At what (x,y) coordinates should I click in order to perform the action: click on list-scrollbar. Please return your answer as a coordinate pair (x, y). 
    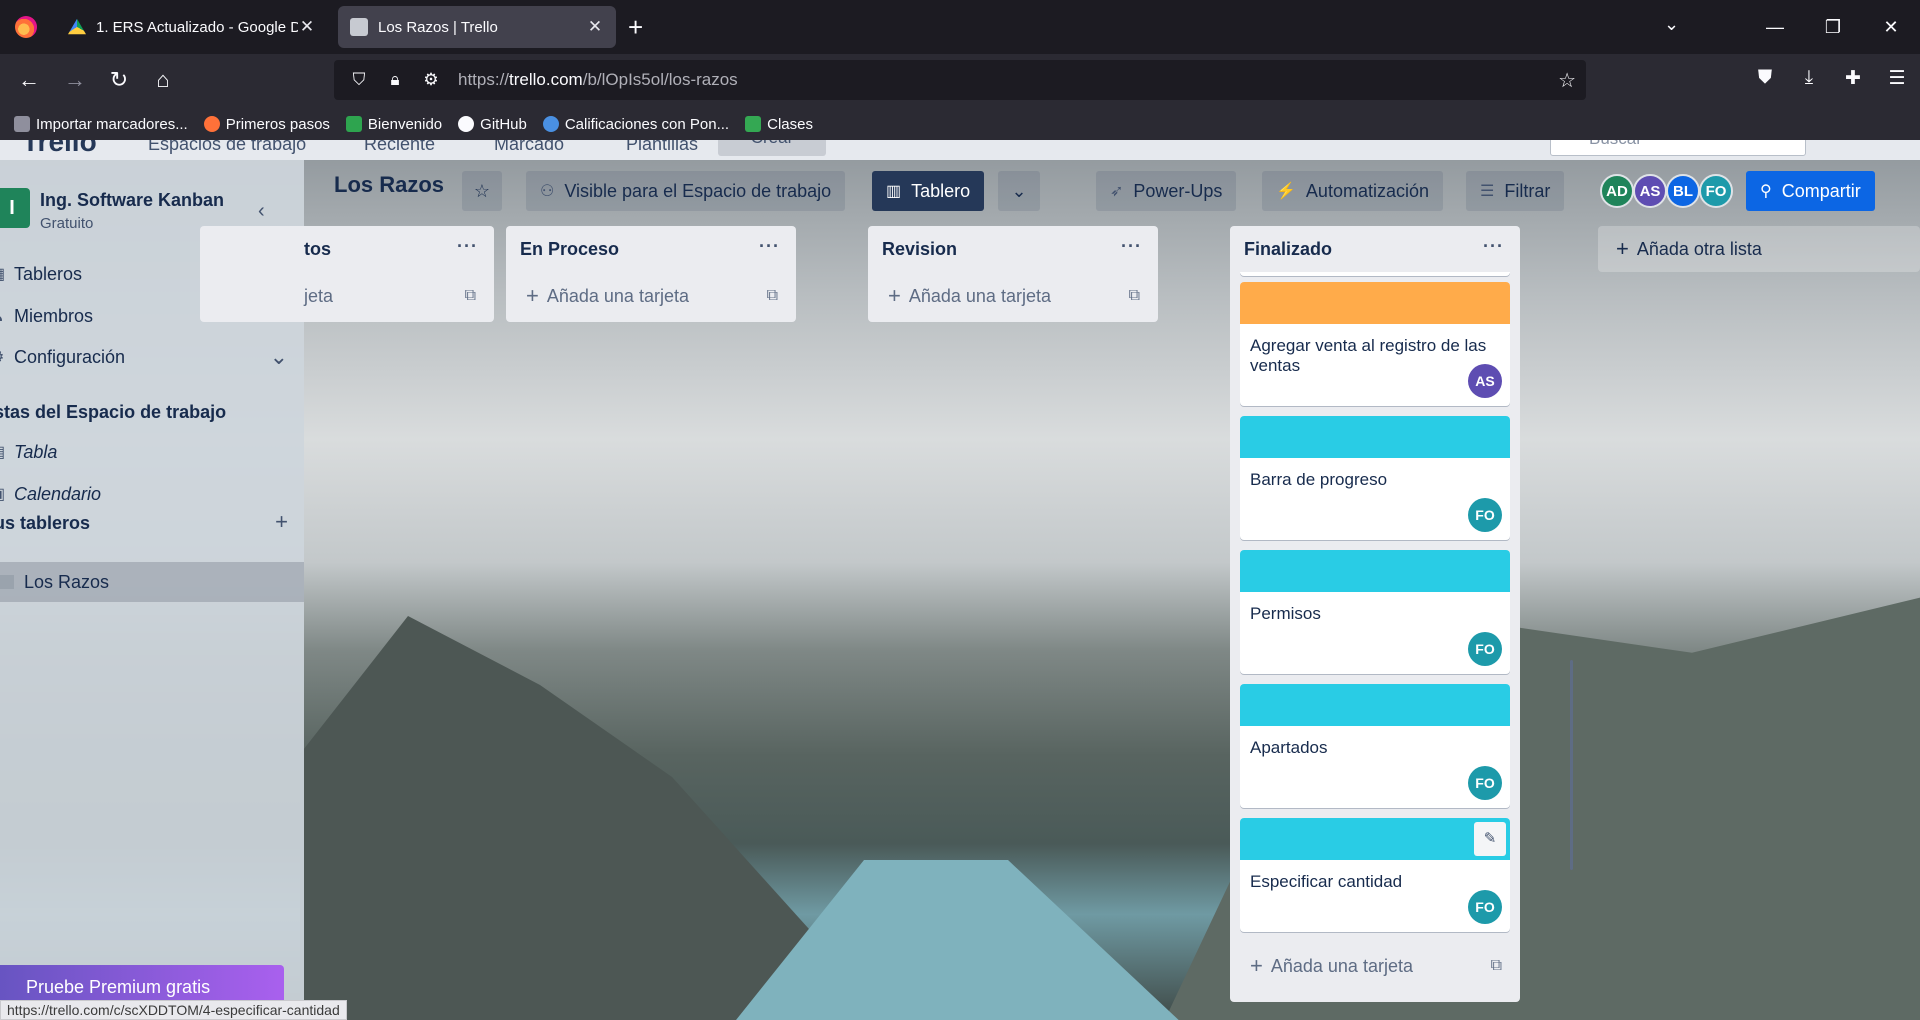
    Looking at the image, I should click on (1571, 765).